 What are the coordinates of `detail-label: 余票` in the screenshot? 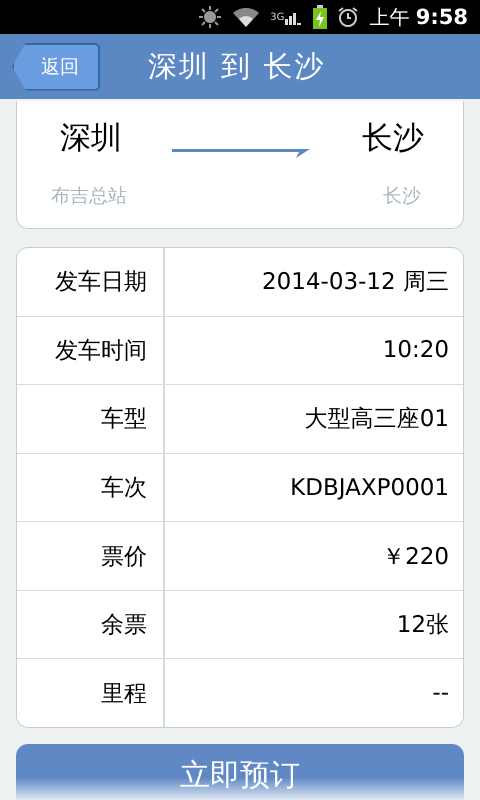 It's located at (91, 624).